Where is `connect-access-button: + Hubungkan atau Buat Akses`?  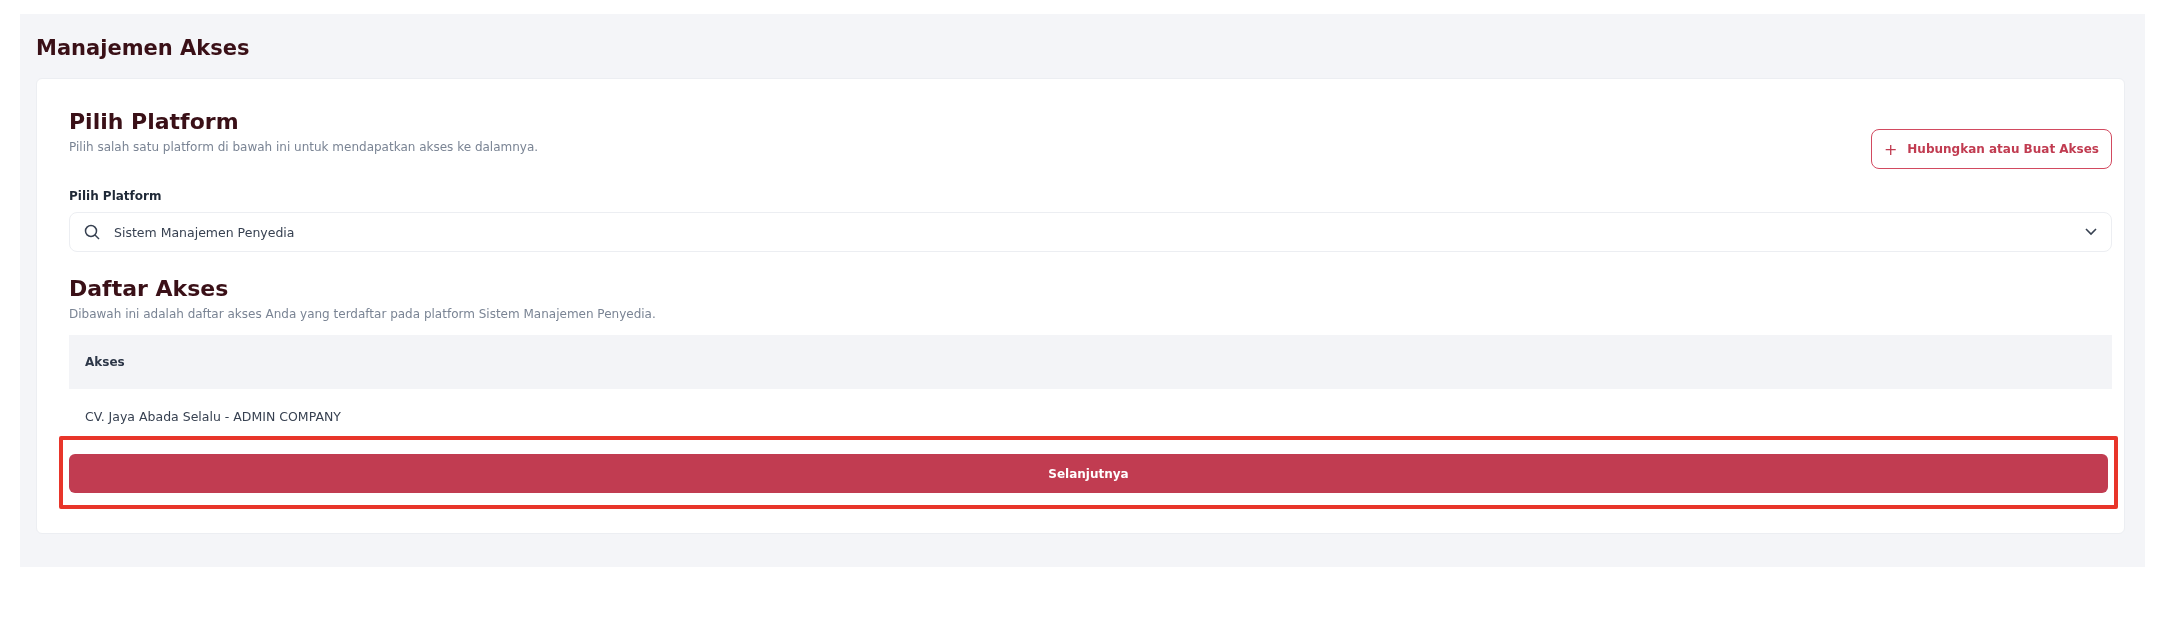
connect-access-button: + Hubungkan atau Buat Akses is located at coordinates (1991, 149).